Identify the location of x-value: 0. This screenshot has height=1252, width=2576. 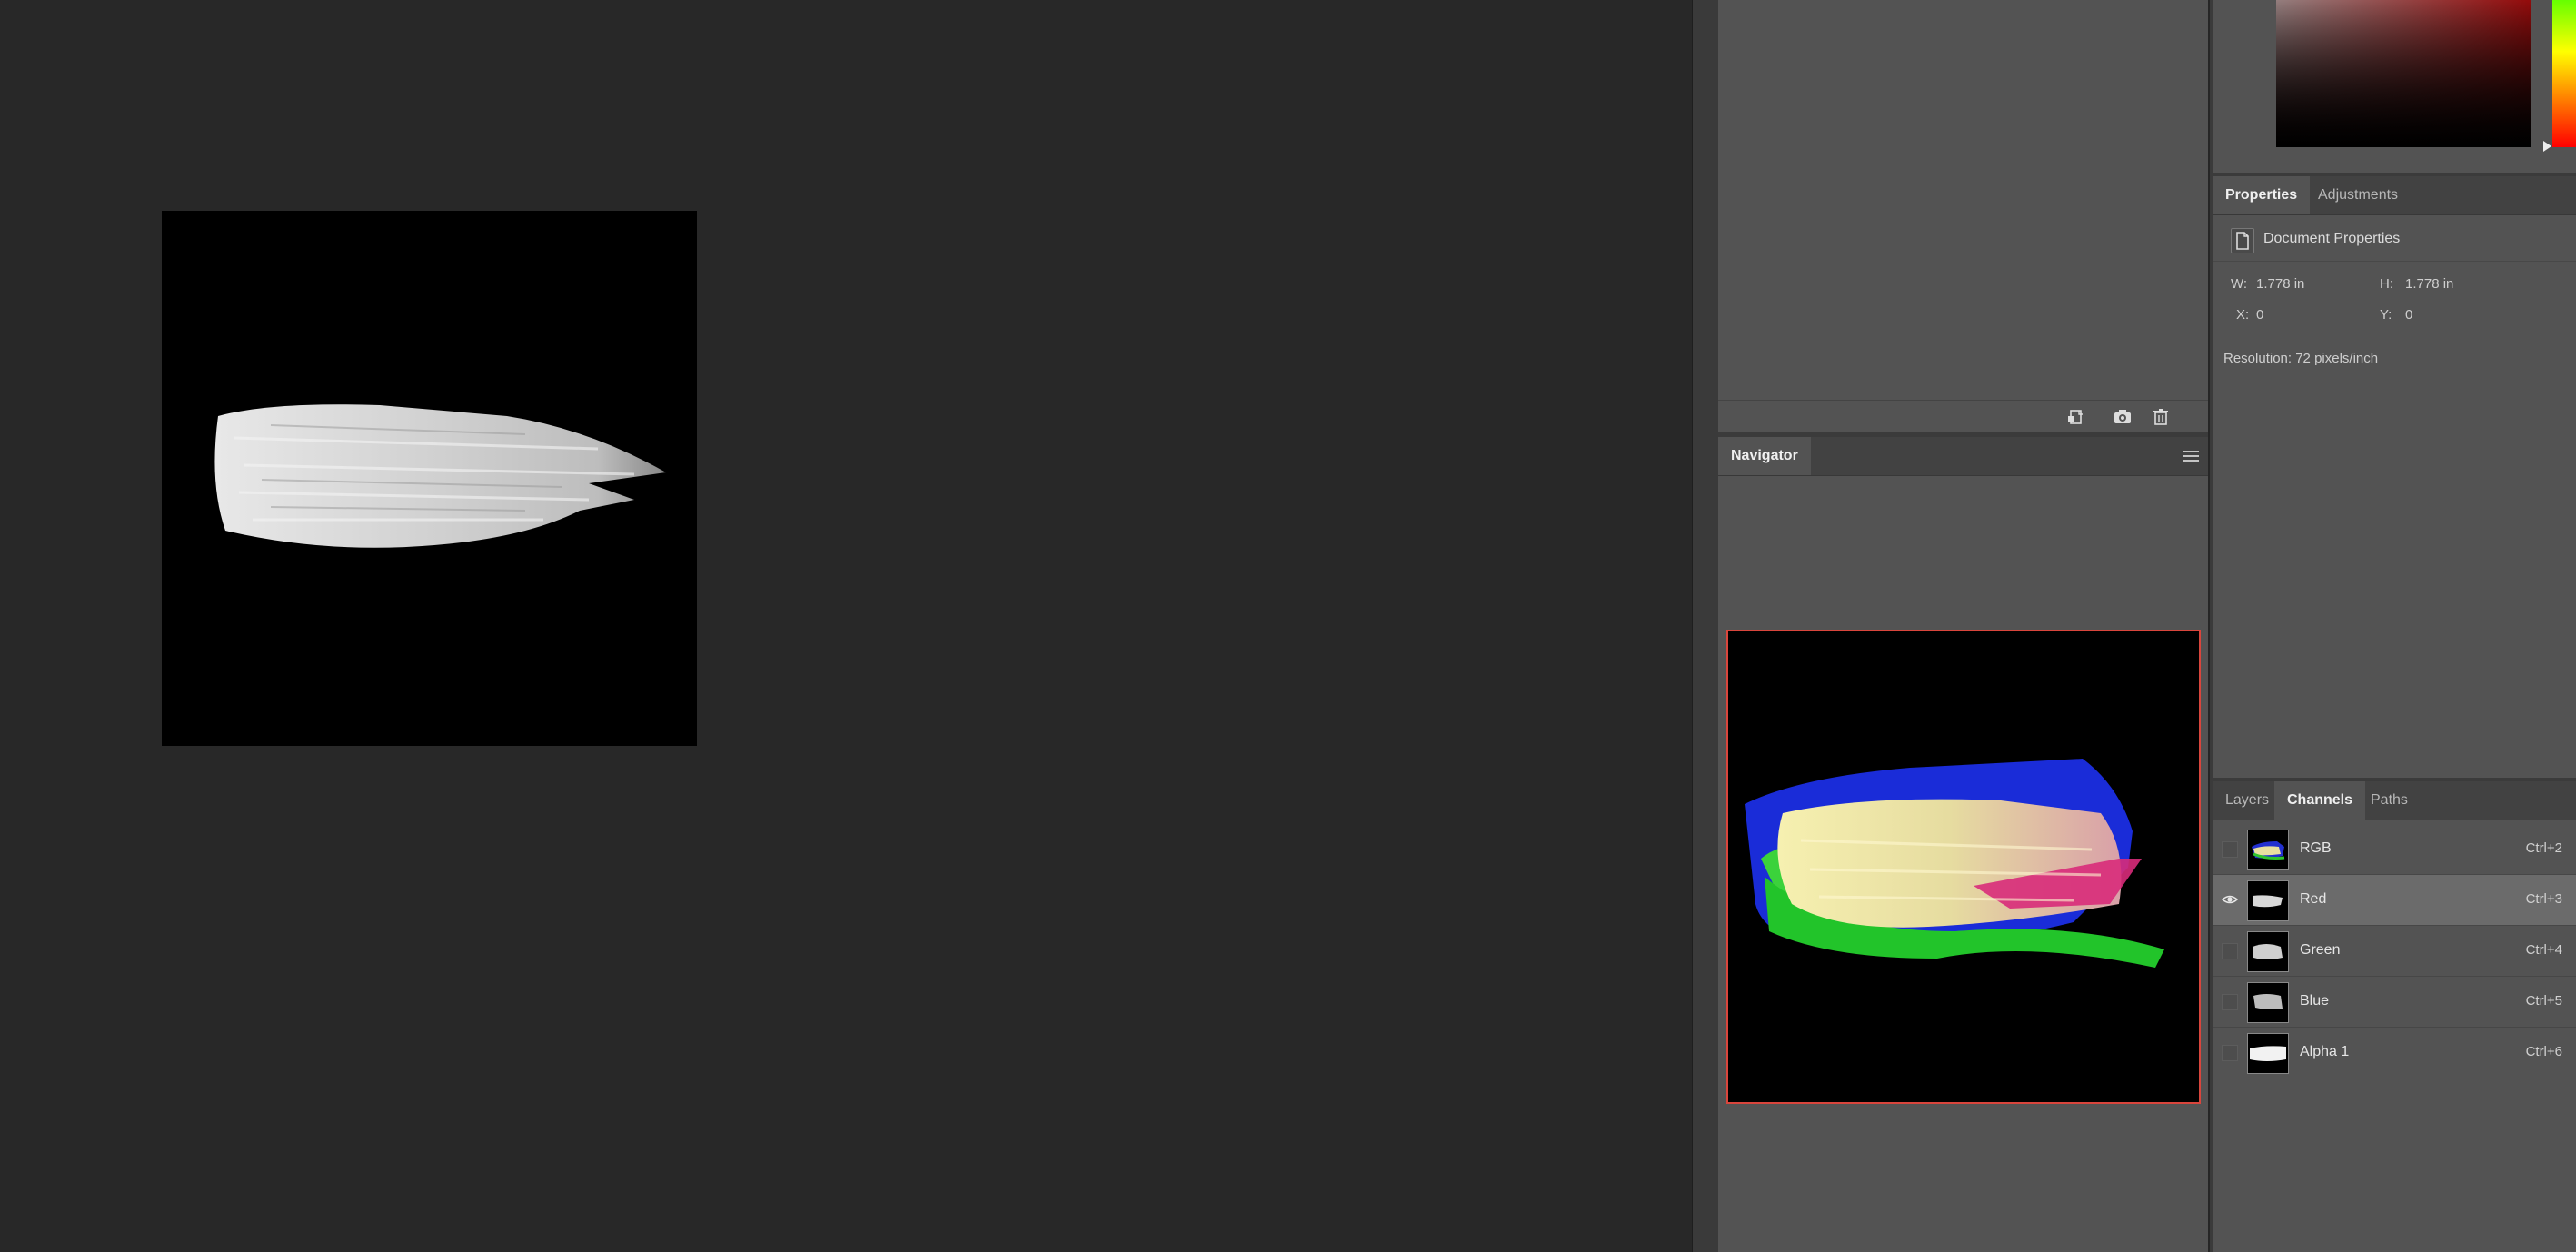
(2259, 315).